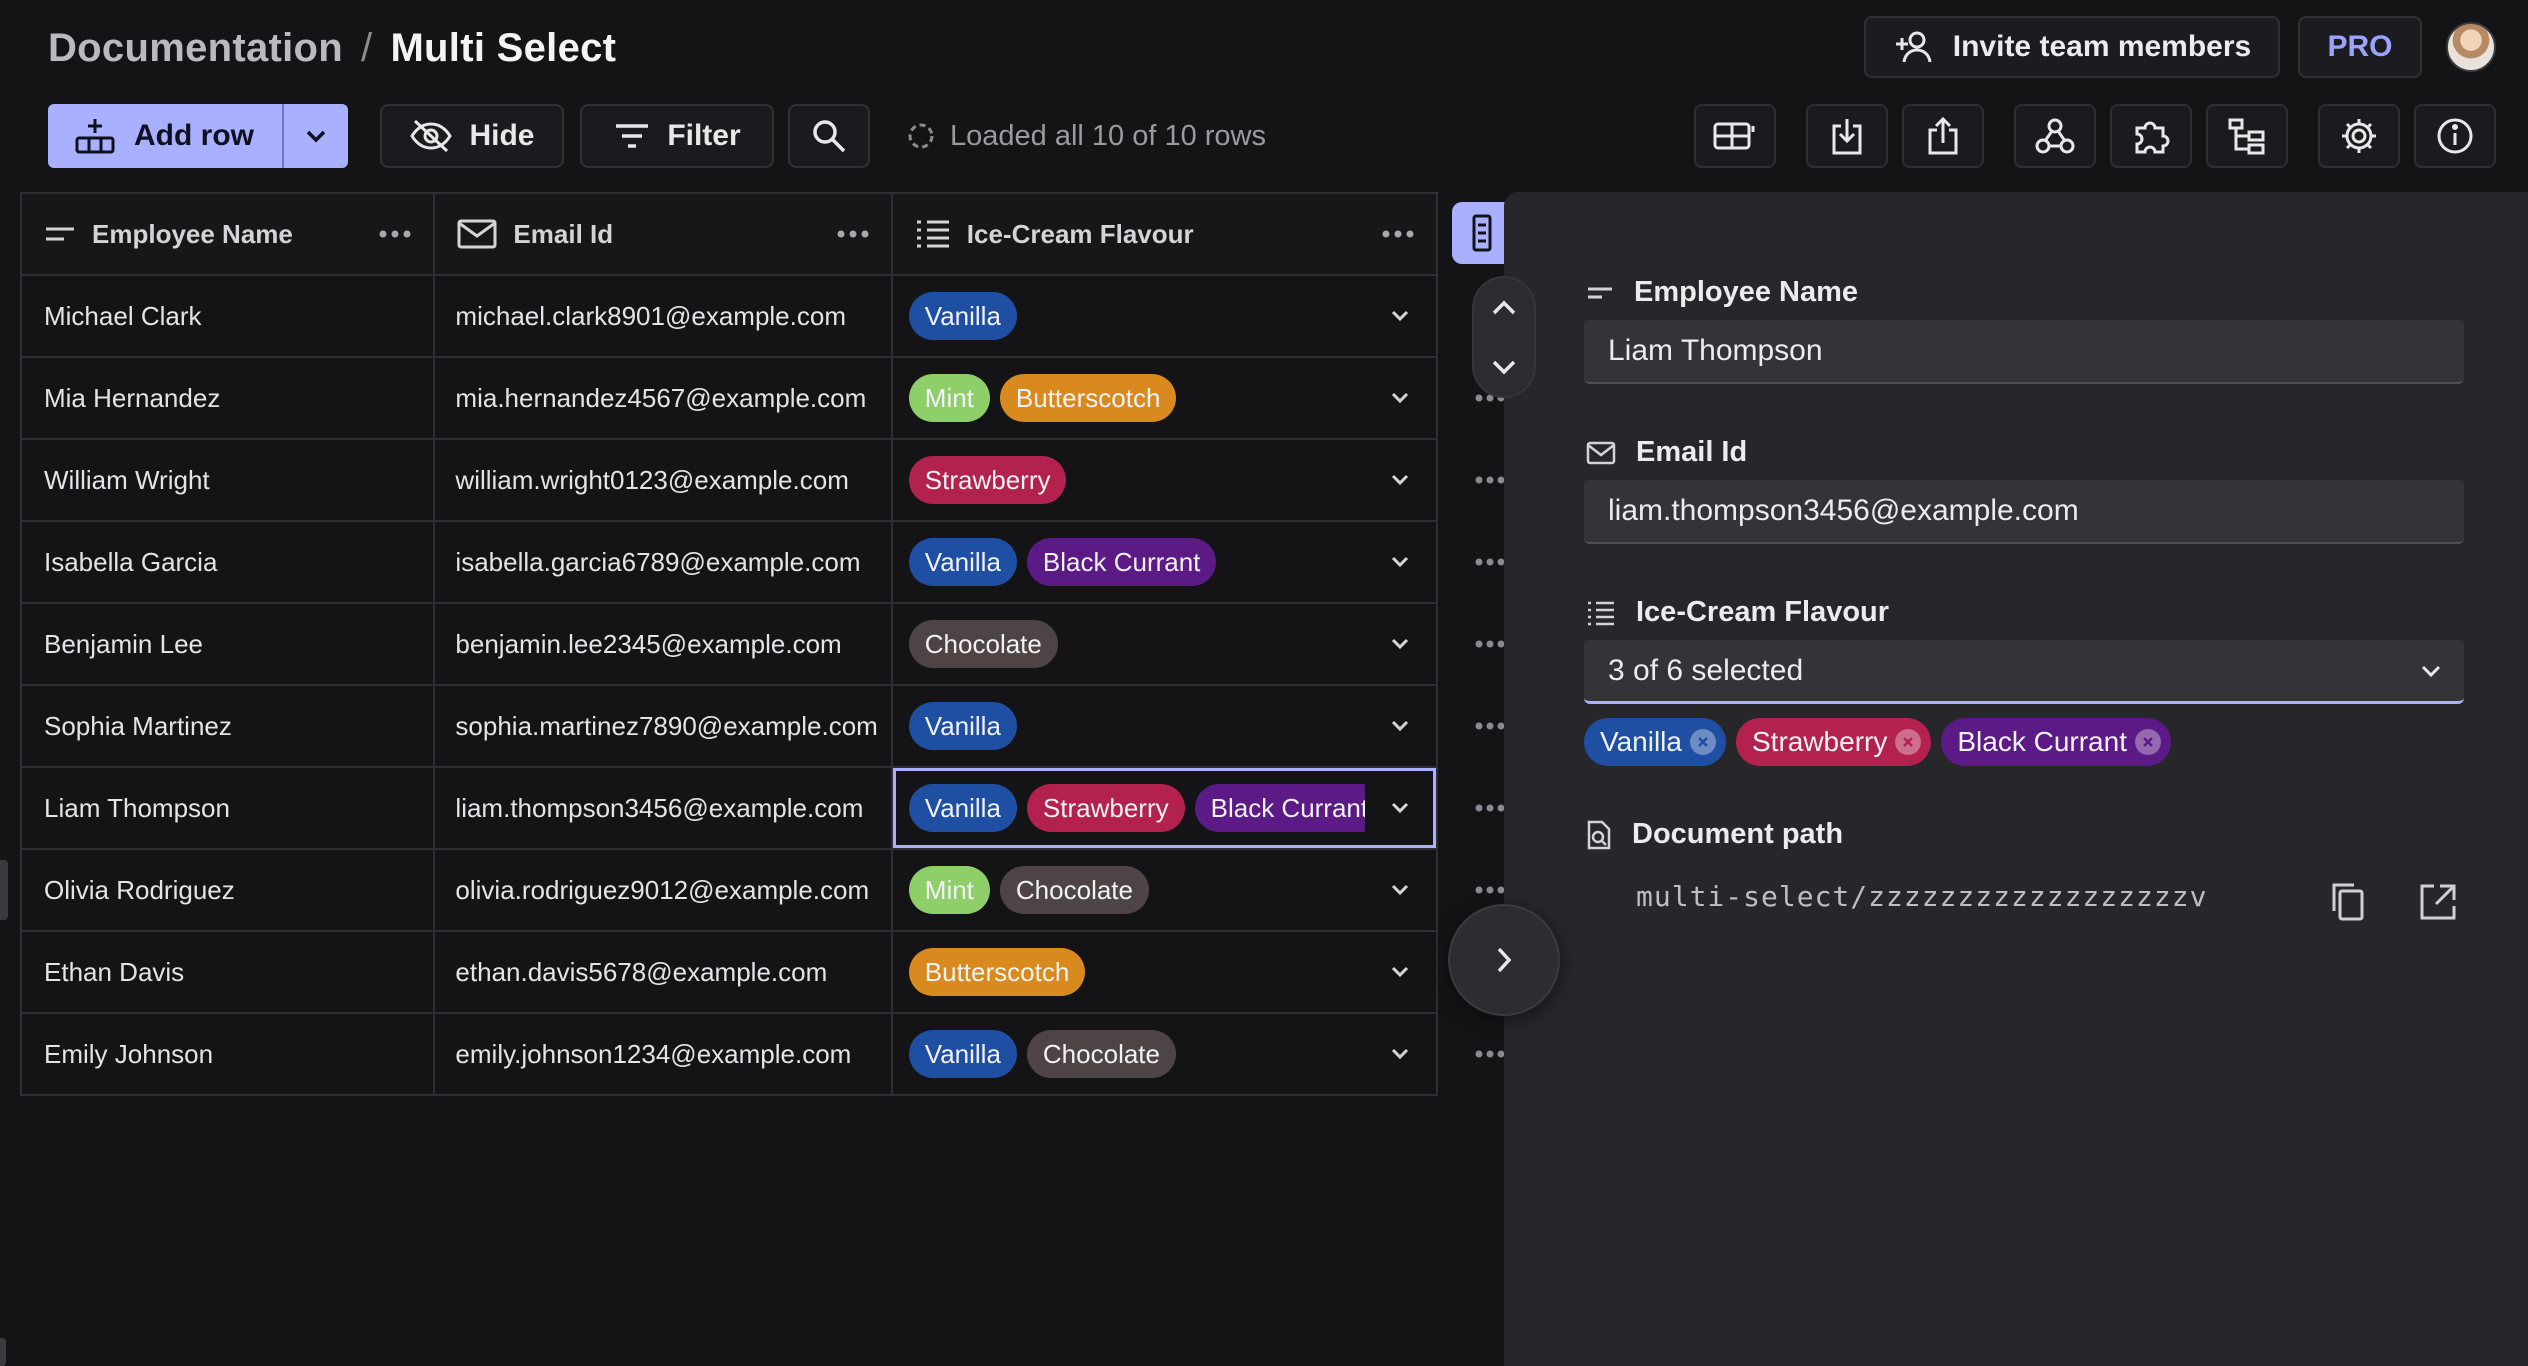 The height and width of the screenshot is (1366, 2528). What do you see at coordinates (1164, 480) in the screenshot?
I see `flavour-cell: Strawberry` at bounding box center [1164, 480].